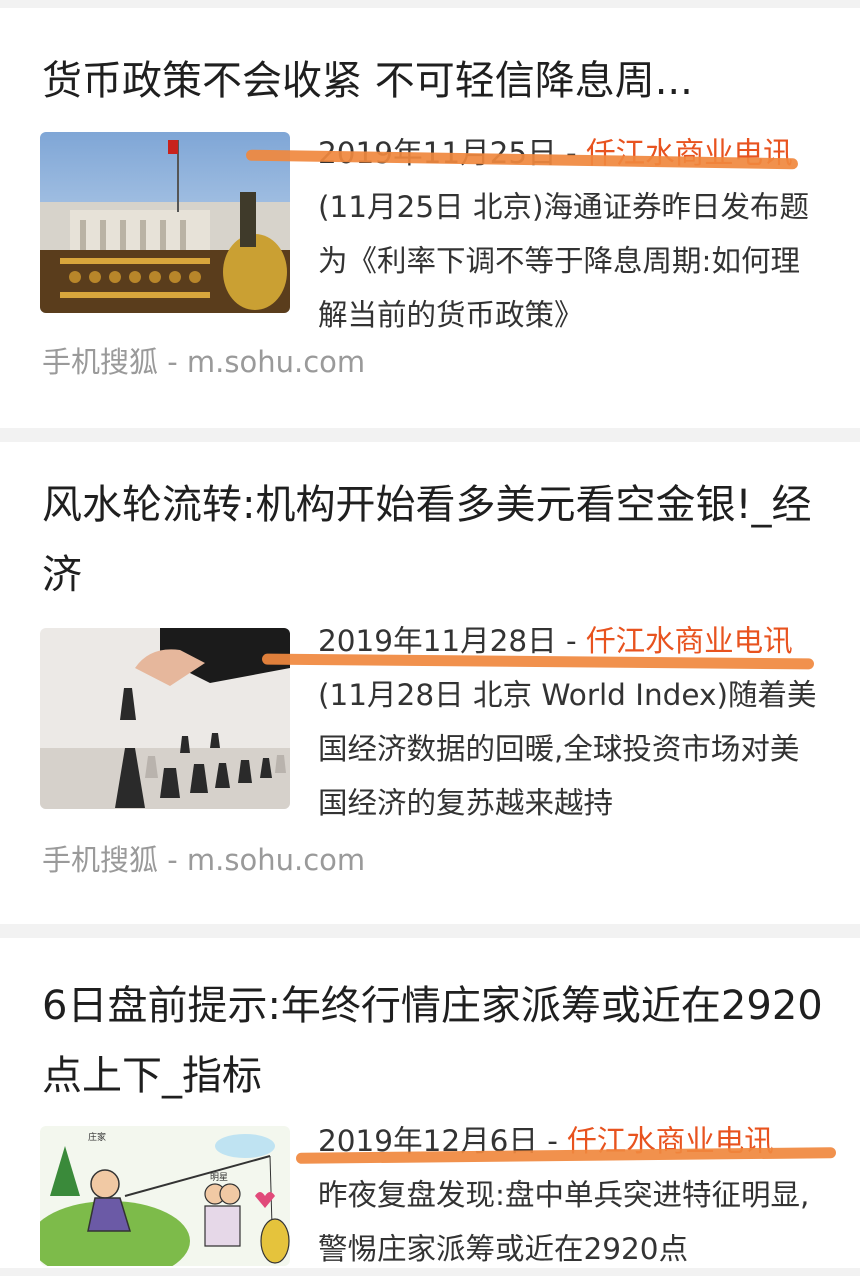 Image resolution: width=860 pixels, height=1276 pixels. Describe the element at coordinates (436, 1041) in the screenshot. I see `result-title: 6日盘前提示:年终行情庄家派筹或近在2920点上下_指标` at that location.